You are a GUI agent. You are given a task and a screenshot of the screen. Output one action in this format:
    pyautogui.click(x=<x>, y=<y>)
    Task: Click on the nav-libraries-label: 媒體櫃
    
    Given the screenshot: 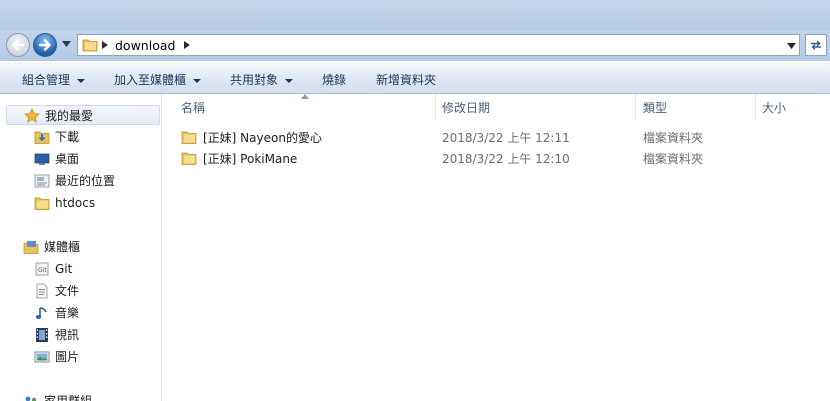 What is the action you would take?
    pyautogui.click(x=62, y=247)
    